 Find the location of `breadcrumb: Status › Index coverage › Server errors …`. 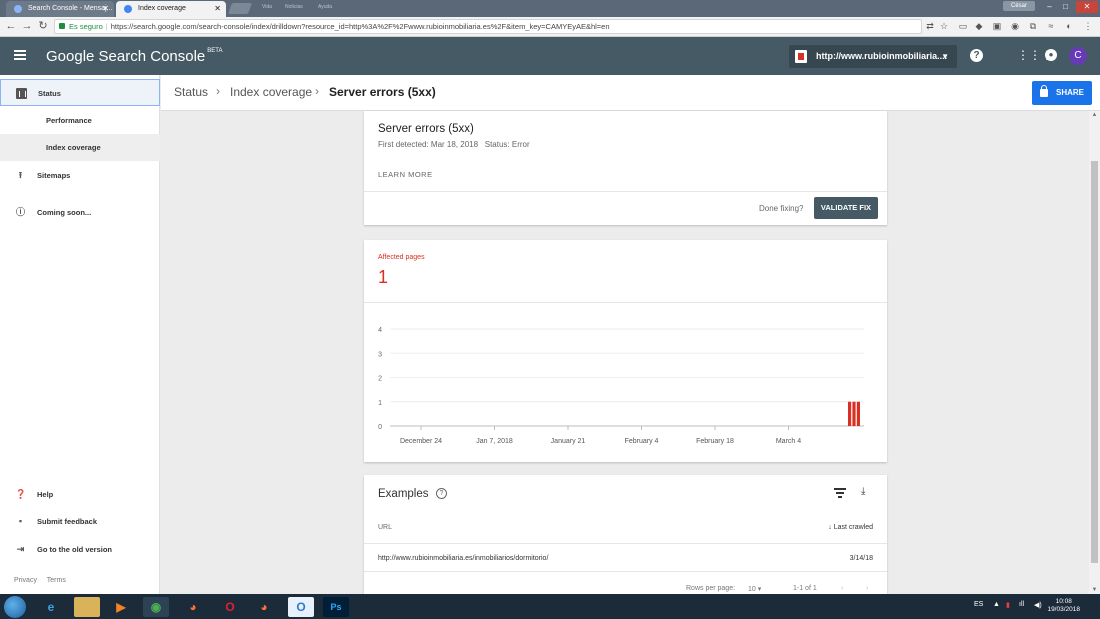

breadcrumb: Status › Index coverage › Server errors … is located at coordinates (630, 93).